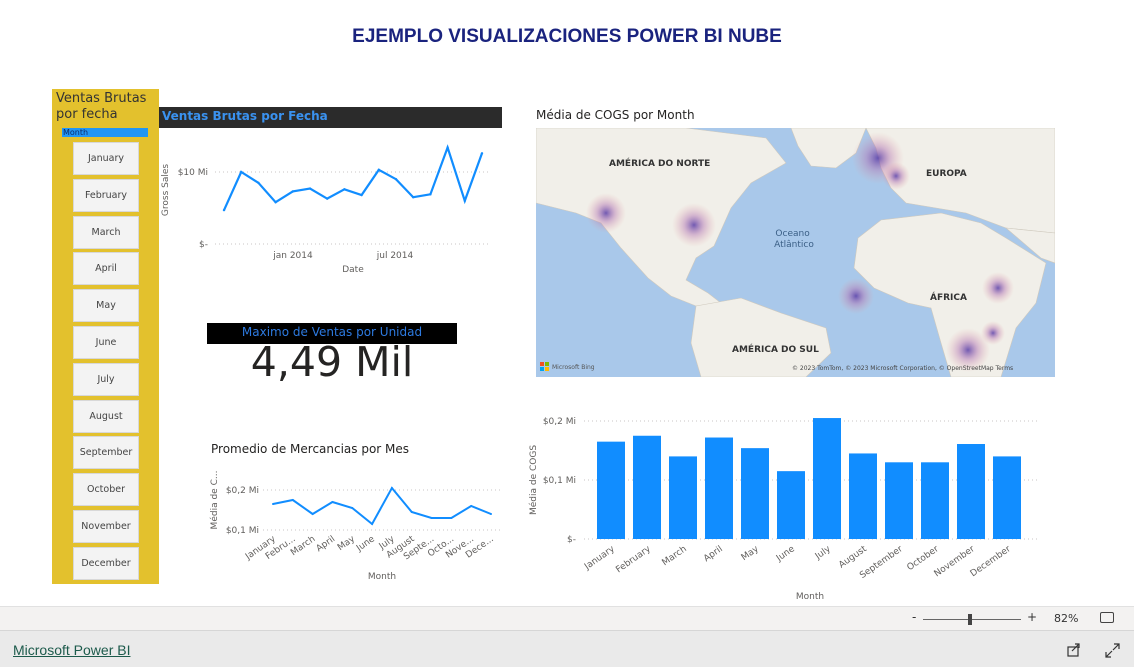  I want to click on map-label-ocean: Oceano Atlântico, so click(794, 239).